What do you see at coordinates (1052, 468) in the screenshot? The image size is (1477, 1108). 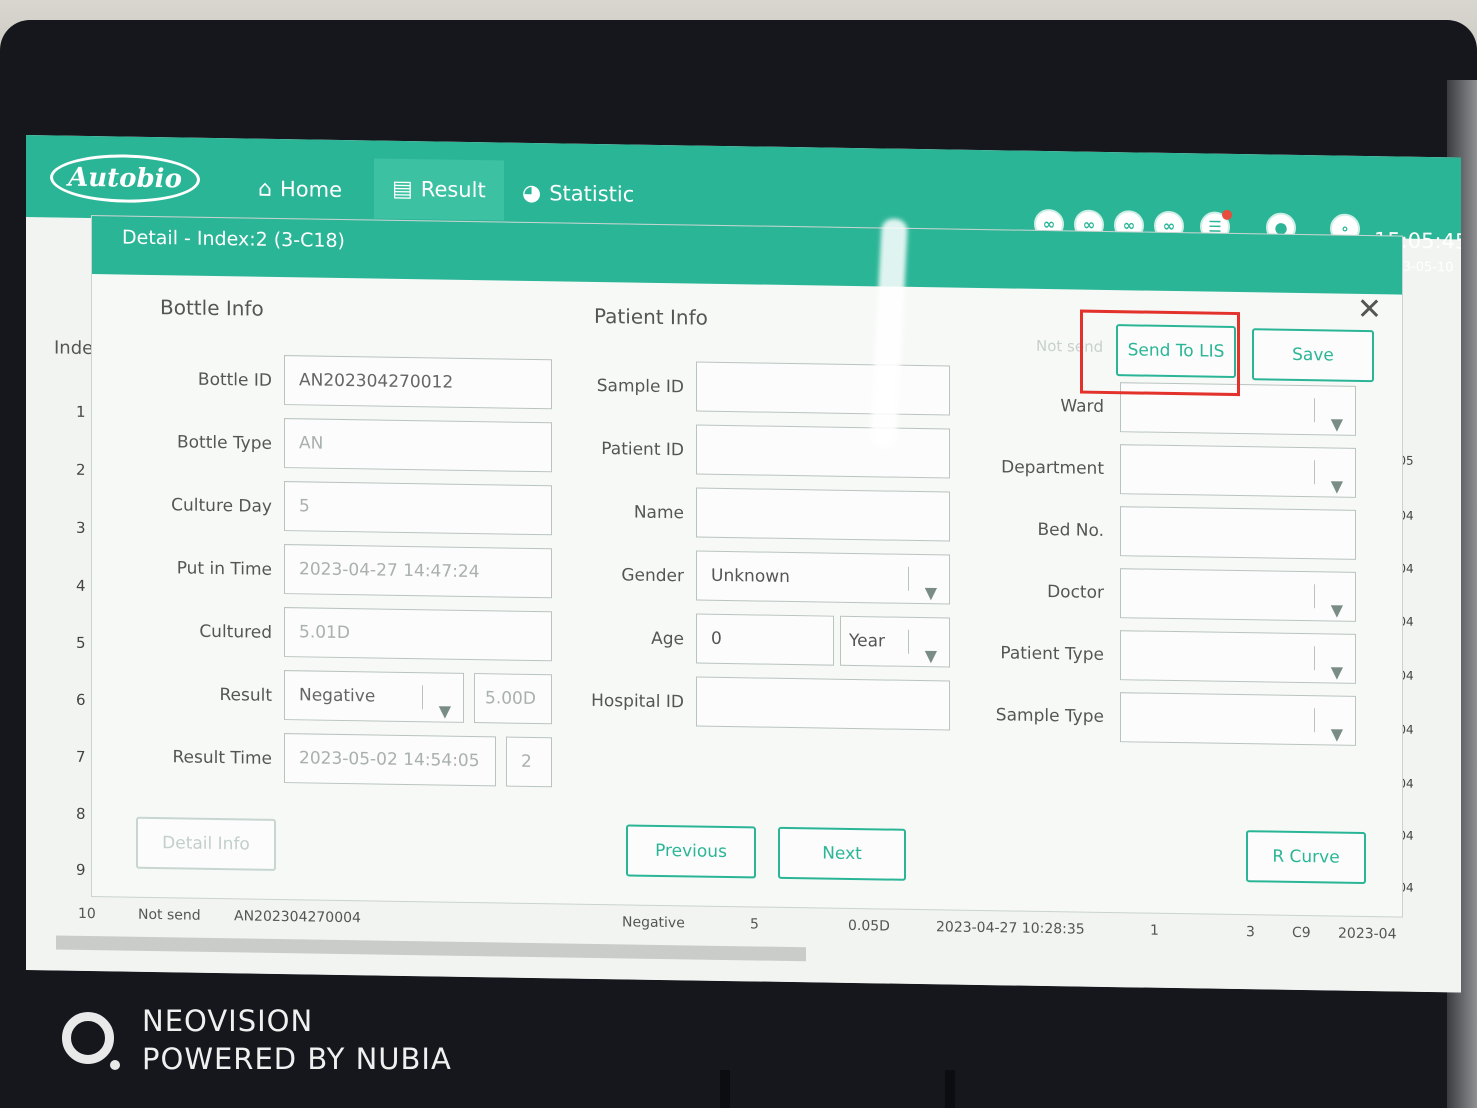 I see `department-label: Department` at bounding box center [1052, 468].